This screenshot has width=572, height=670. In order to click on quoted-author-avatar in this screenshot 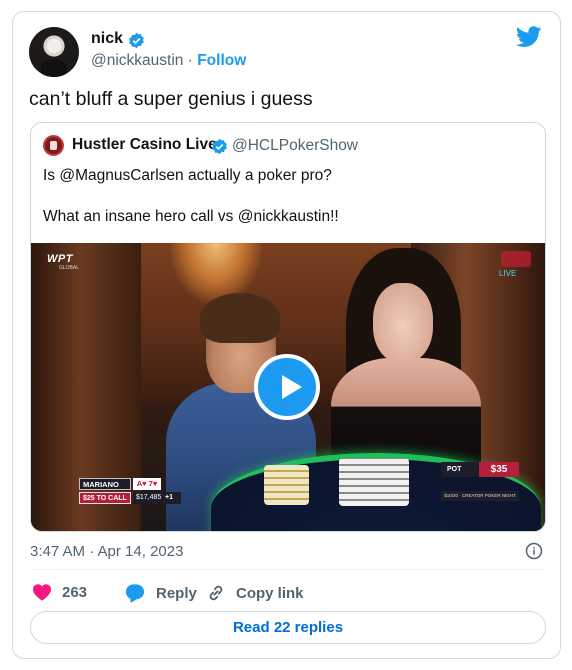, I will do `click(53, 145)`.